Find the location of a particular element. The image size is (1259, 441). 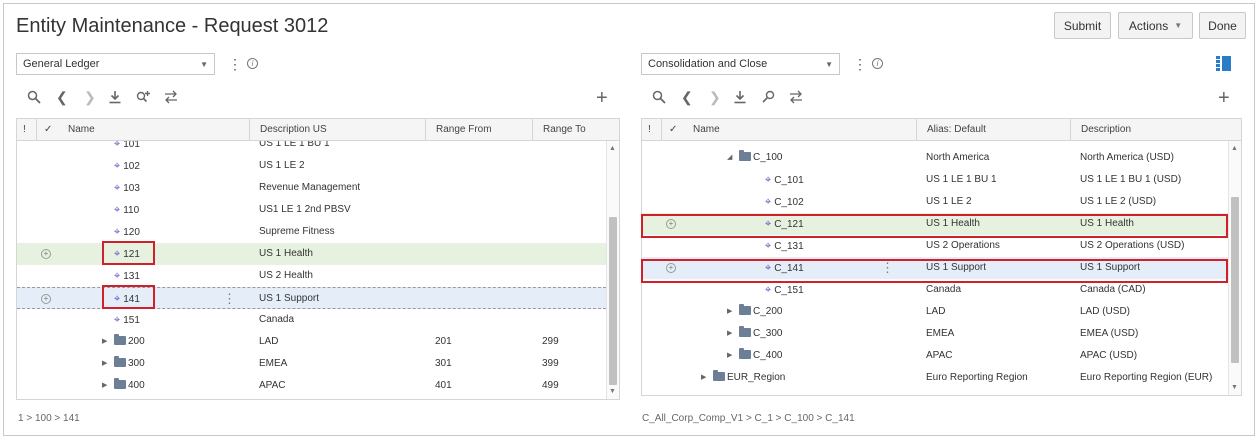

left-view-select: General Ledger ▼ is located at coordinates (115, 64).